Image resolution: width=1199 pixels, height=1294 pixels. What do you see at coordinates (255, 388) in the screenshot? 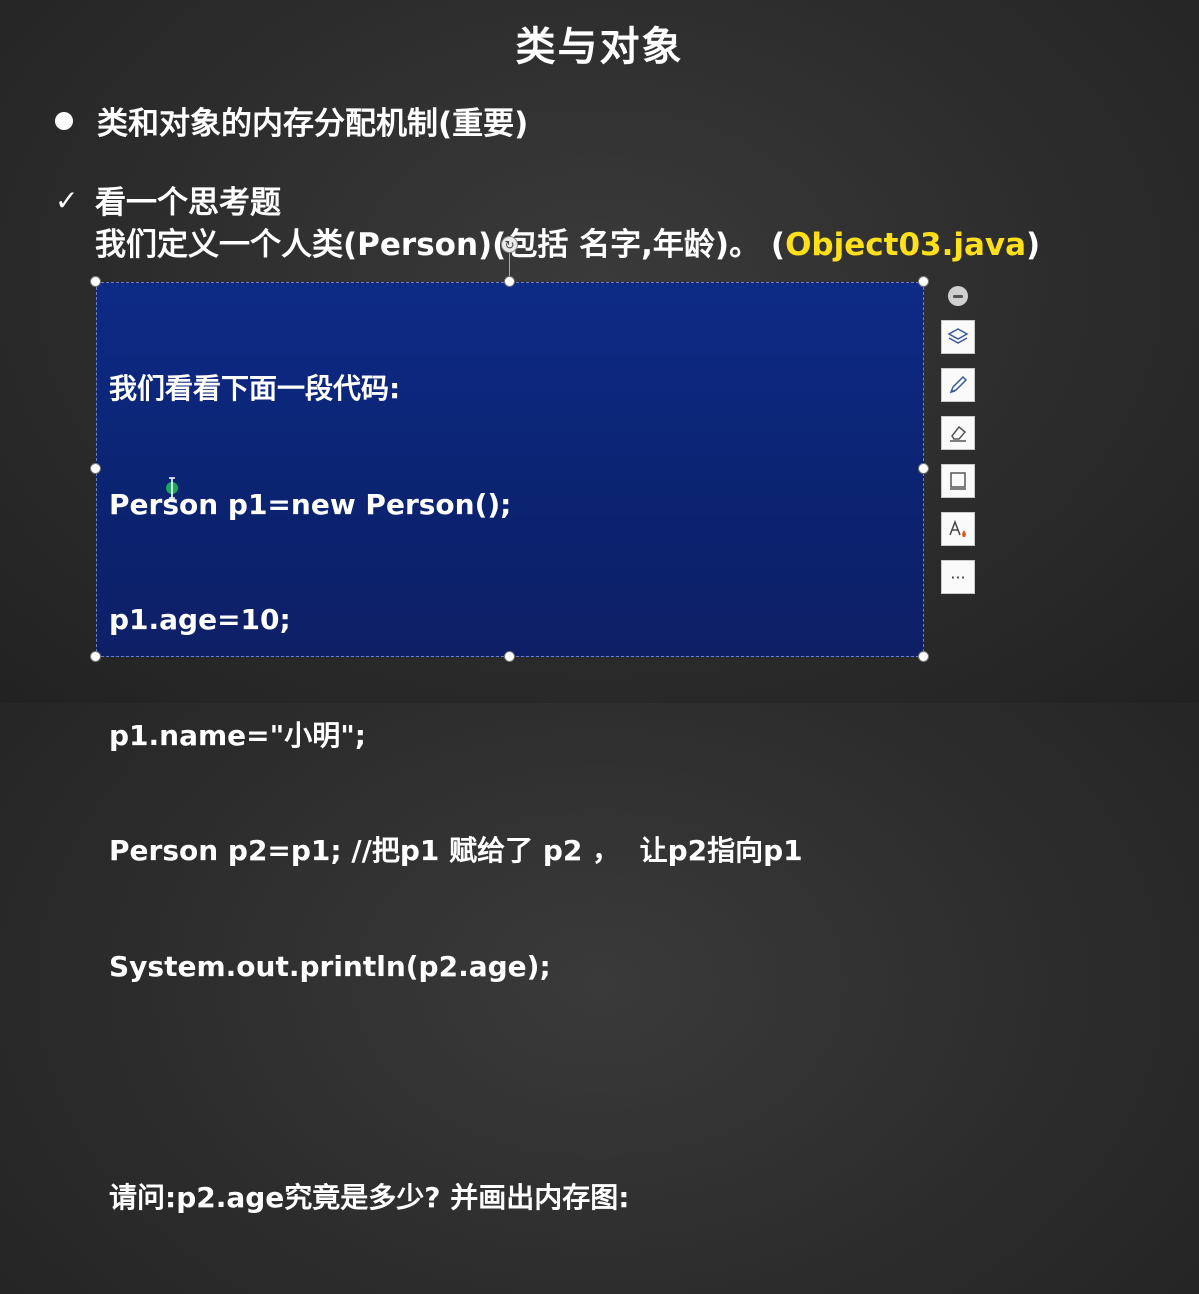
I see `code-line: 我们看看下面一段代码:` at bounding box center [255, 388].